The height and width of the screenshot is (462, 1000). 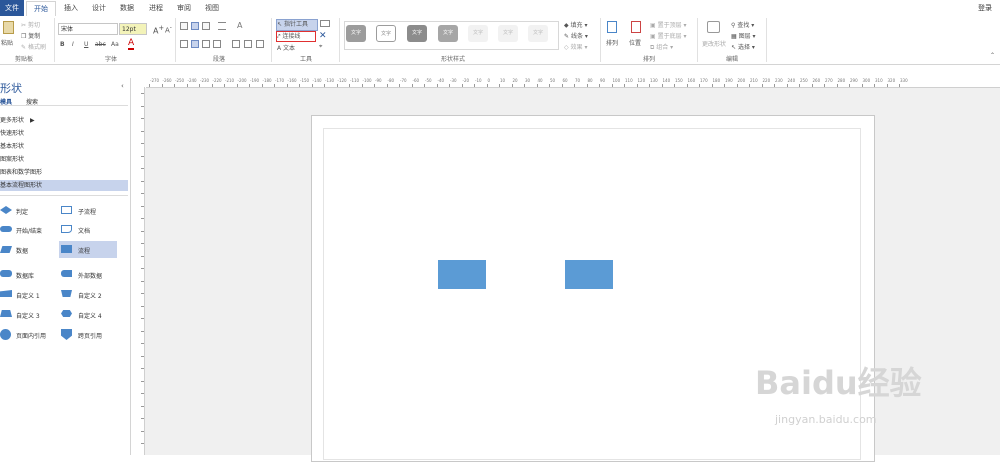 What do you see at coordinates (12, 8) in the screenshot?
I see `tab-file: 文件` at bounding box center [12, 8].